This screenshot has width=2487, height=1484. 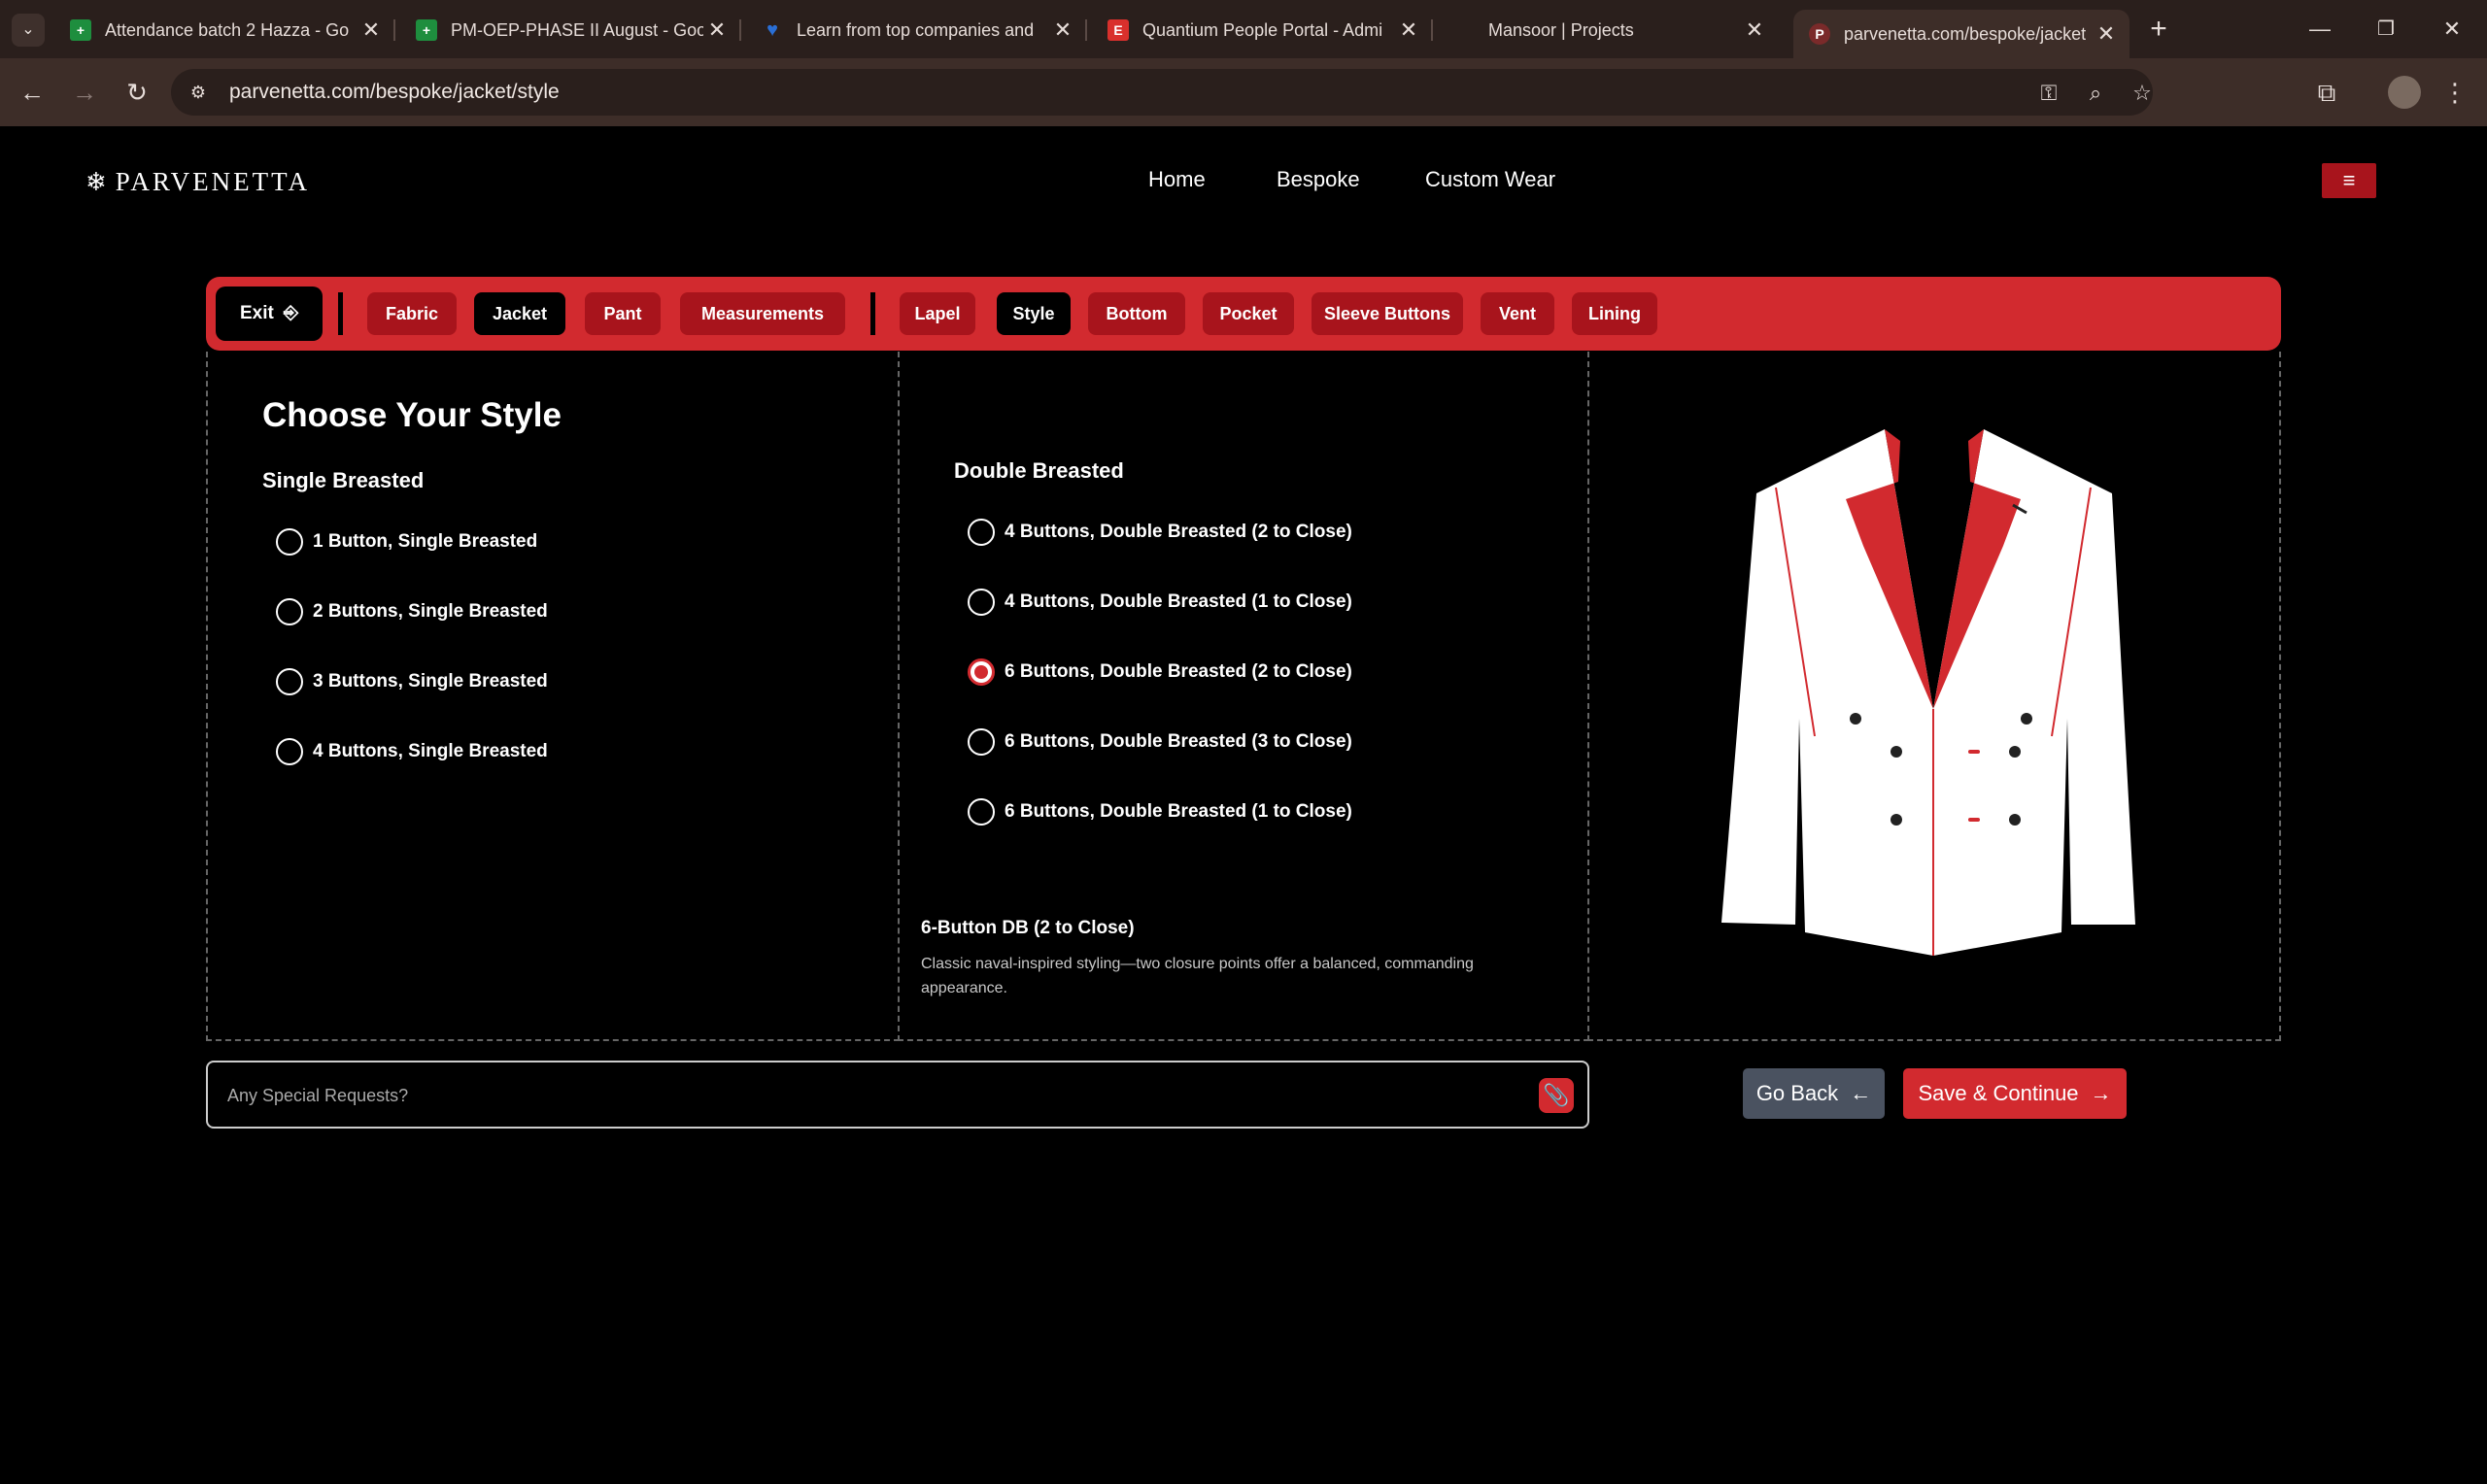 I want to click on radio-button-selected, so click(x=981, y=672).